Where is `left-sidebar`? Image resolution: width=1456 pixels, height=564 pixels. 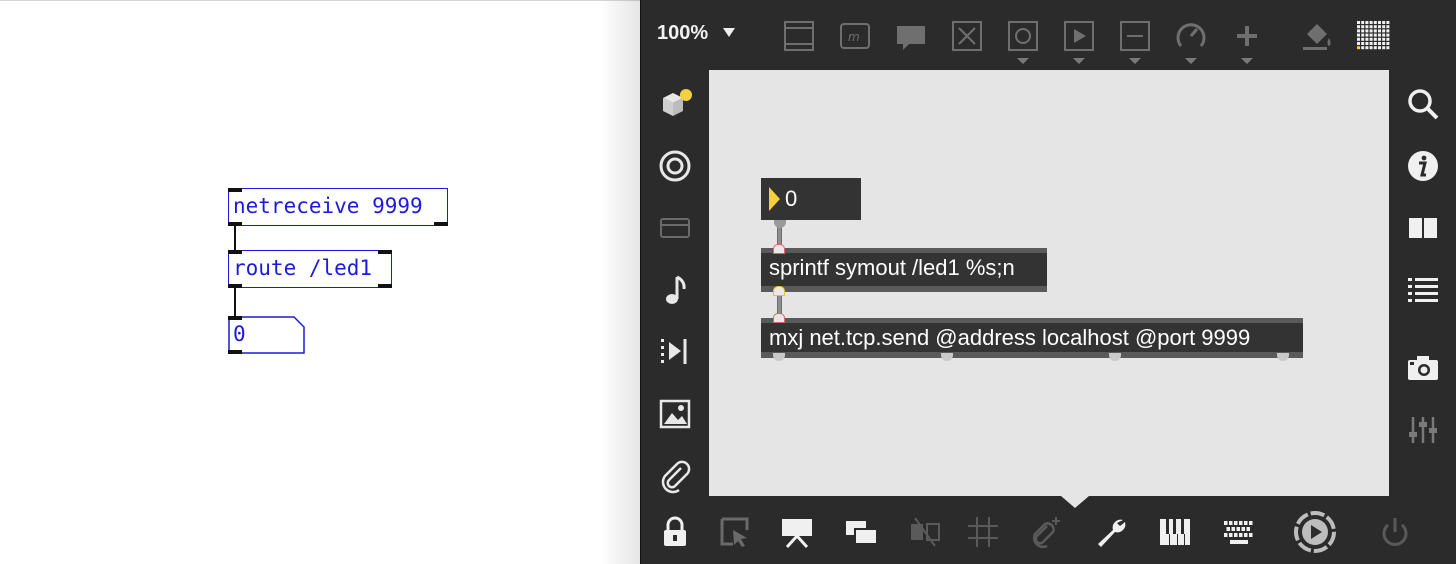
left-sidebar is located at coordinates (675, 285).